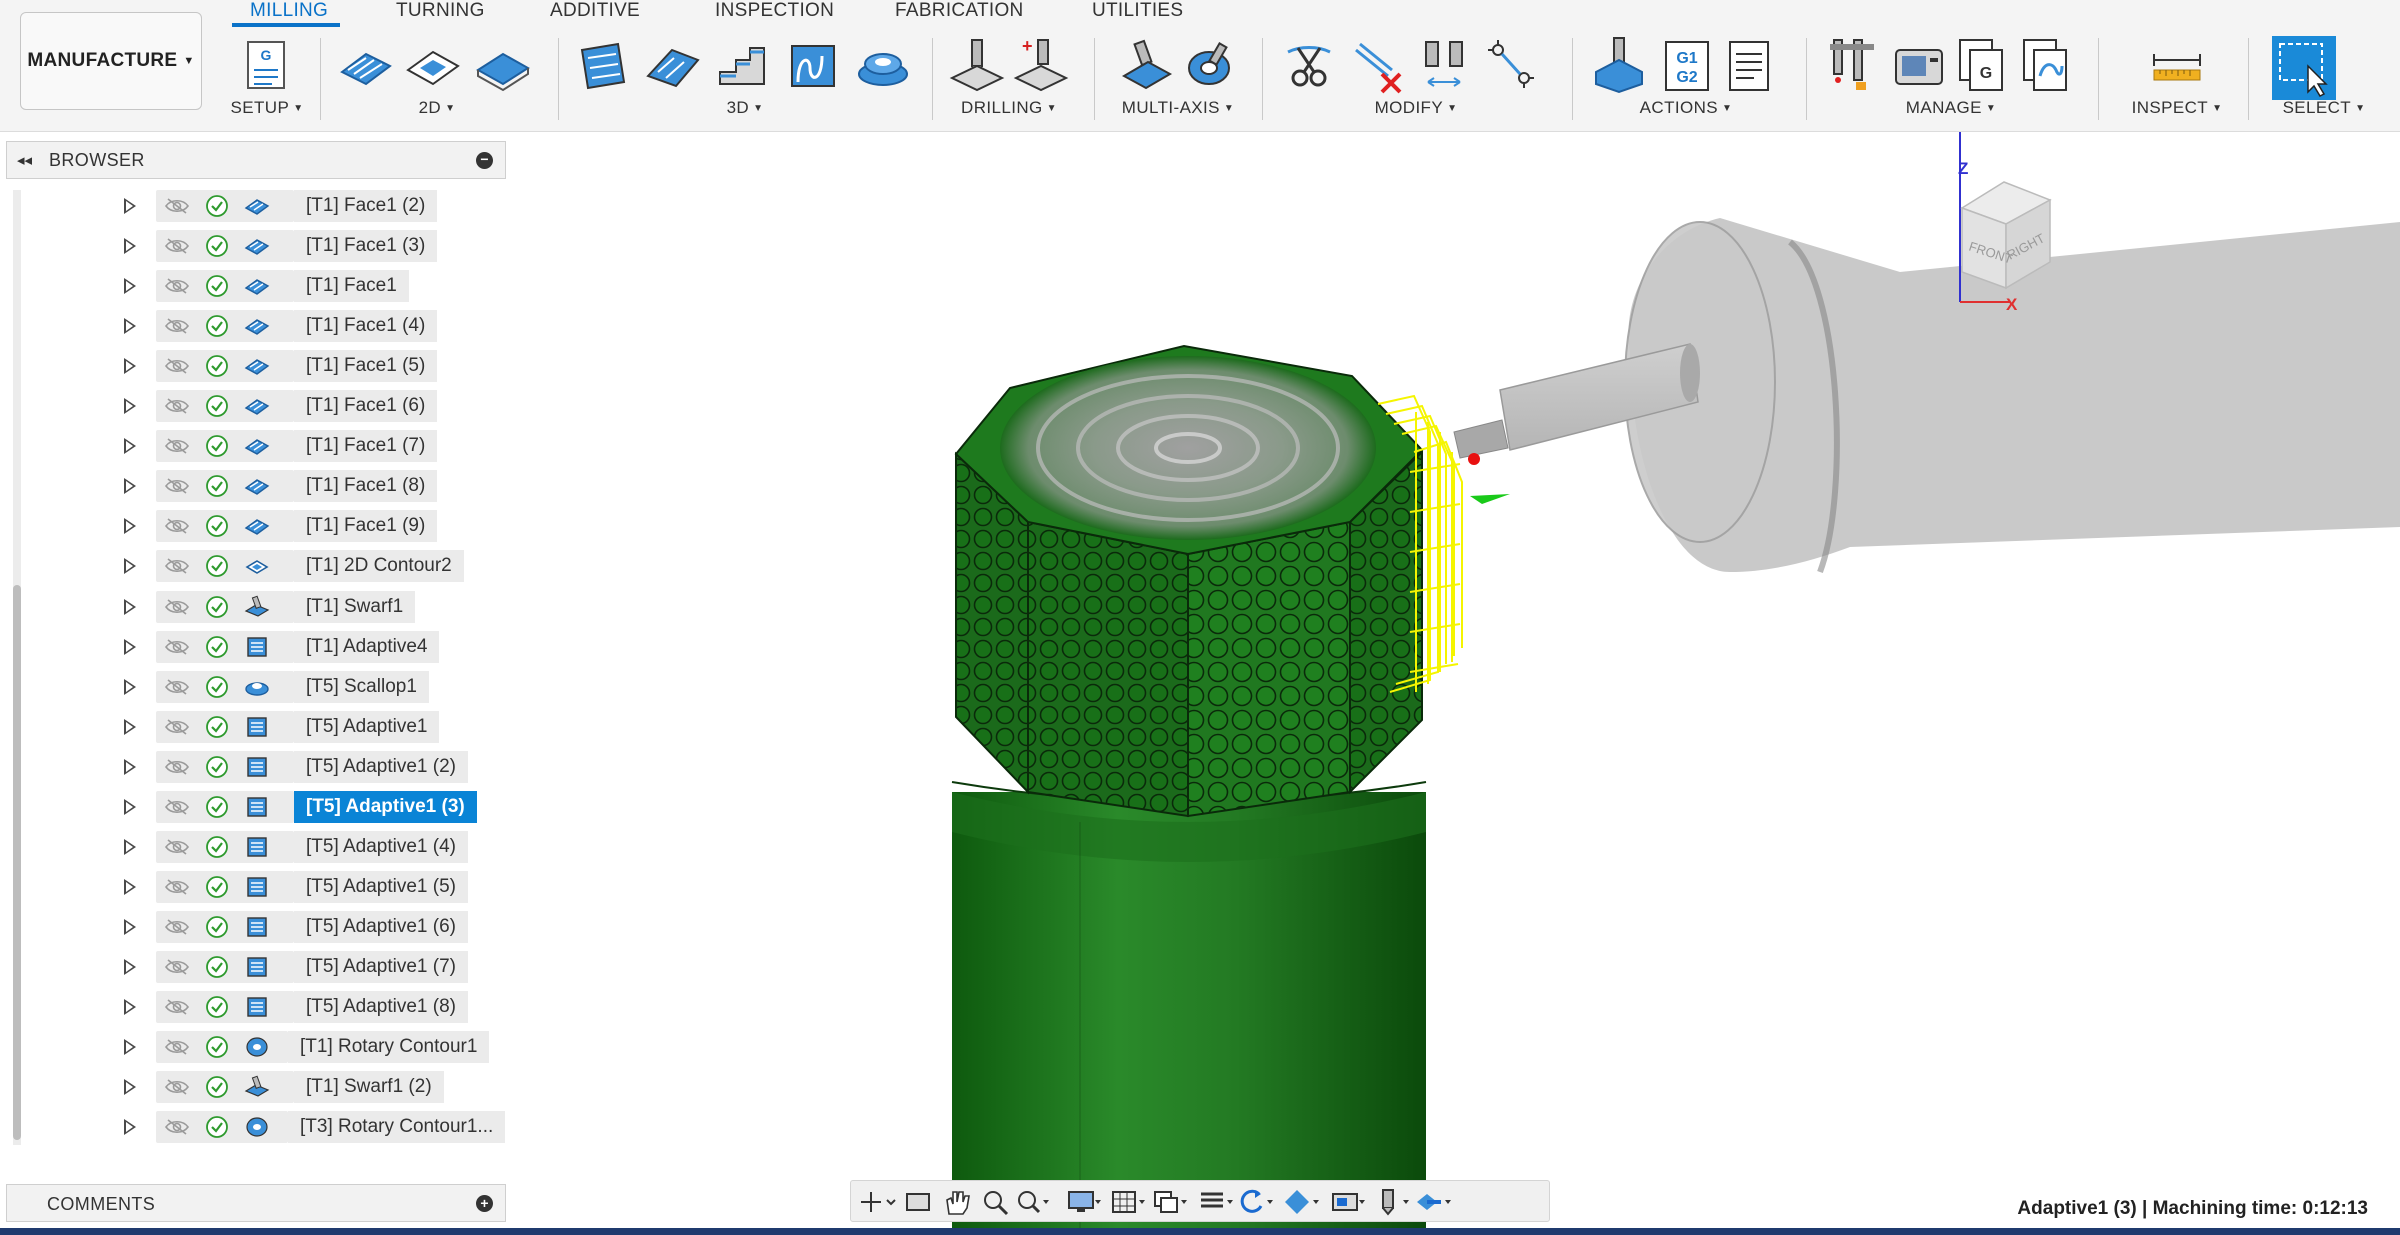  What do you see at coordinates (255, 607) in the screenshot?
I see `browser-item: [T1] Swarf1` at bounding box center [255, 607].